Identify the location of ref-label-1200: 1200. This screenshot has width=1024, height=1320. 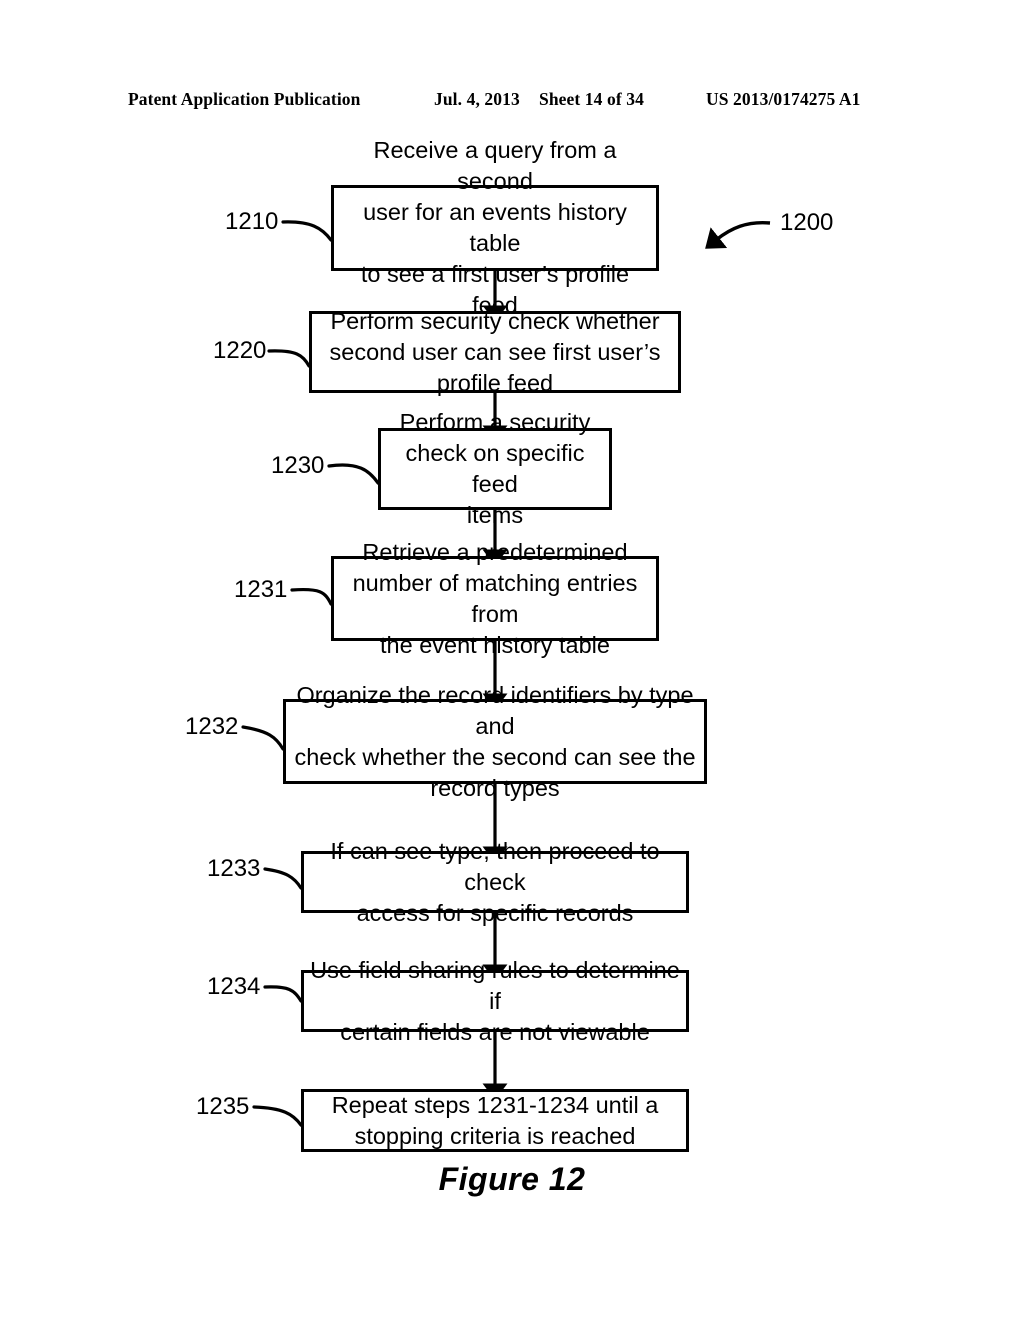
(807, 222).